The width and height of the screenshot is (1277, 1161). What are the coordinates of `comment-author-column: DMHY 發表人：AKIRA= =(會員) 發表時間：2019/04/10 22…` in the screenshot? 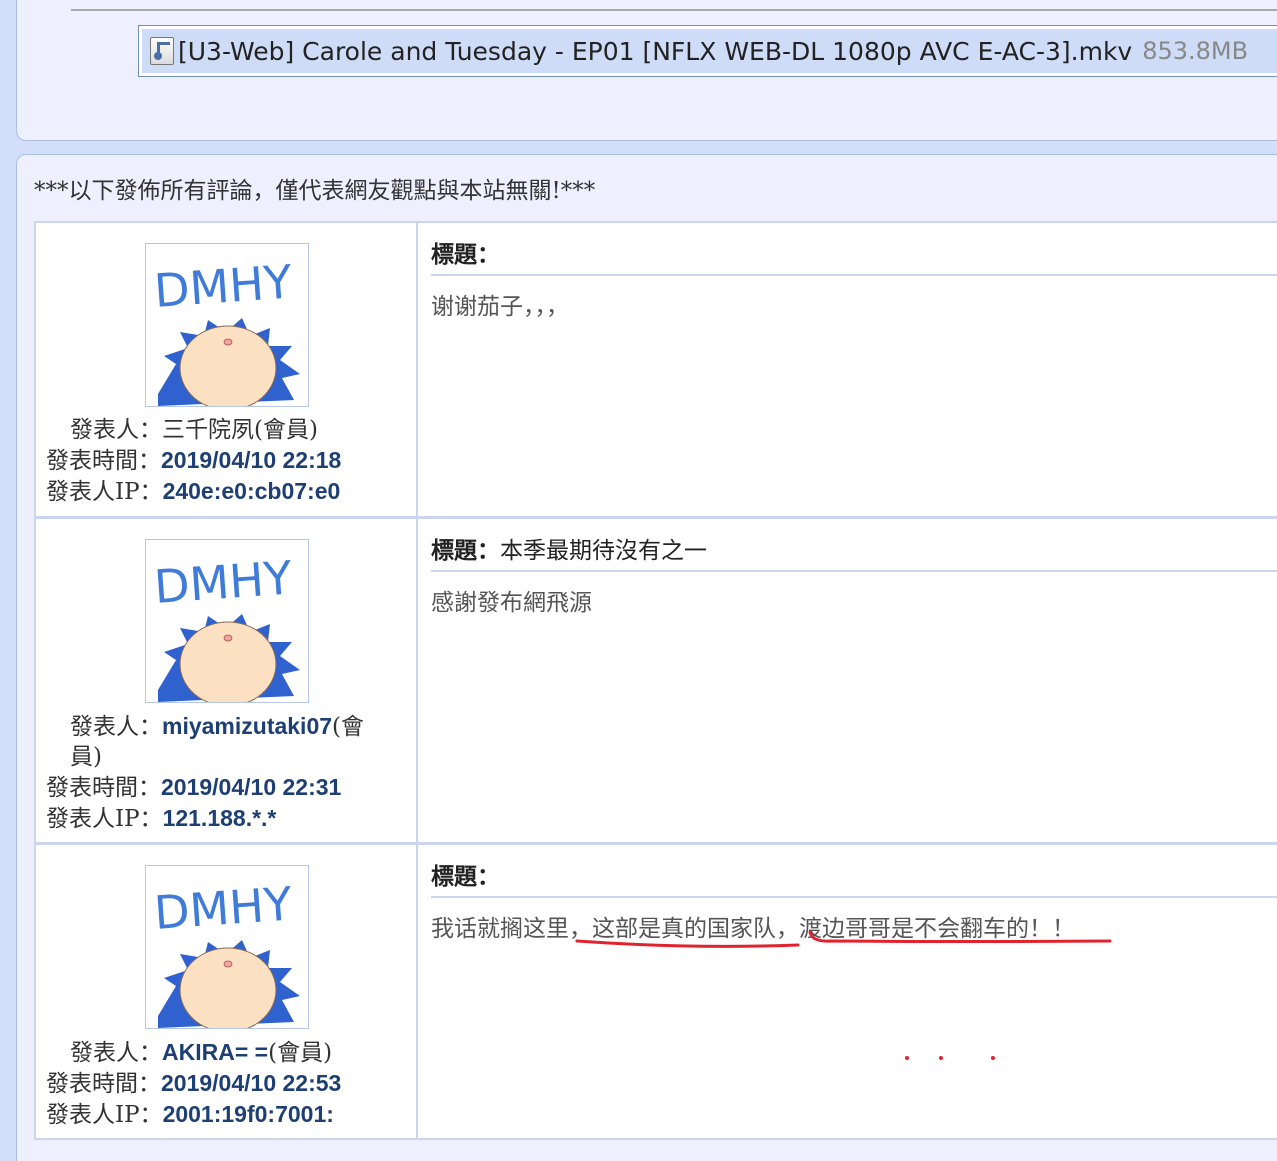 It's located at (227, 991).